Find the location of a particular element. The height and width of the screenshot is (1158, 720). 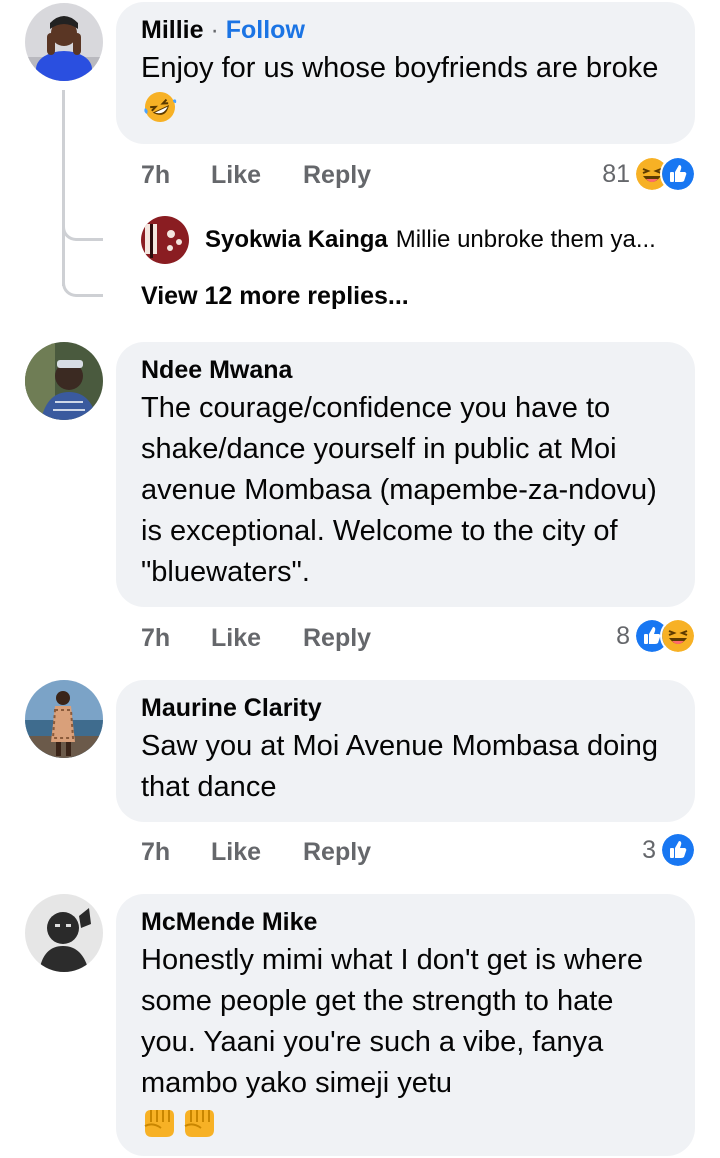

comment-author: Ndee Mwana is located at coordinates (406, 370).